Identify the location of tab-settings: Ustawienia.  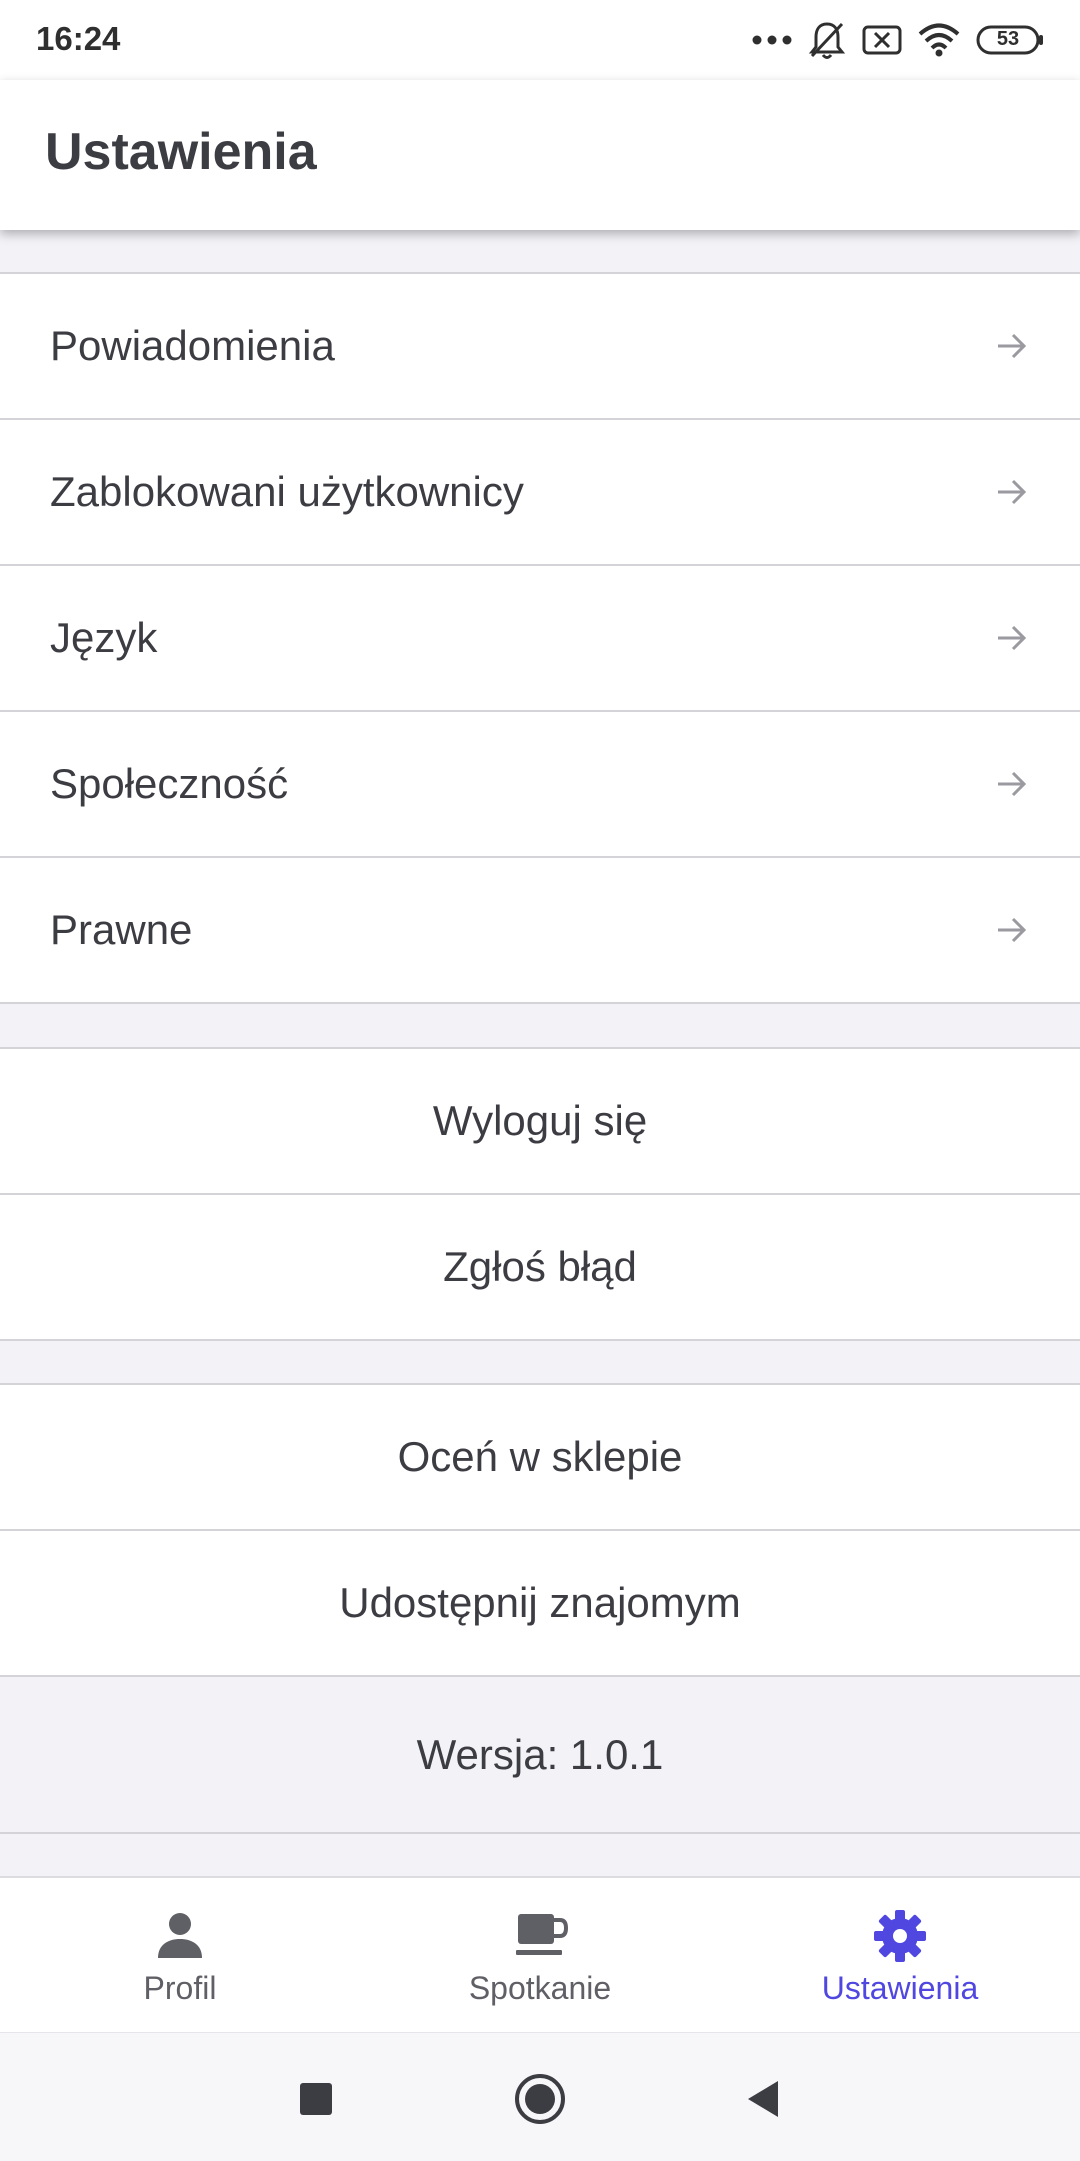
(900, 1955).